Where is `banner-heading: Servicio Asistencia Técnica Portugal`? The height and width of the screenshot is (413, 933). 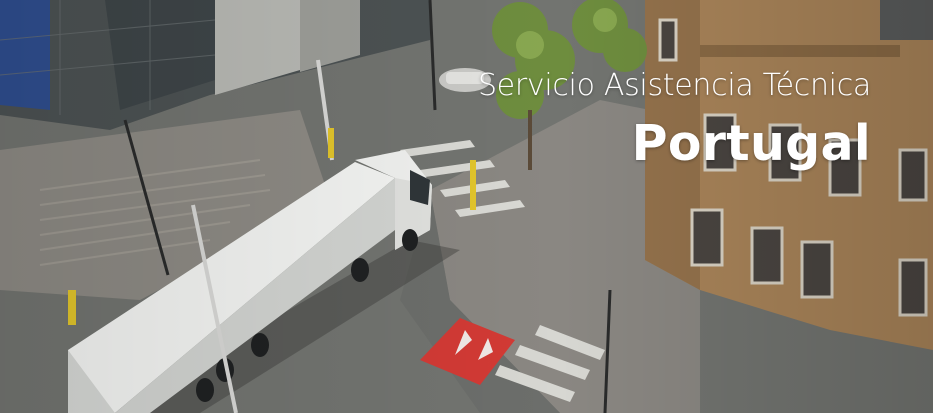
banner-heading: Servicio Asistencia Técnica Portugal is located at coordinates (674, 119).